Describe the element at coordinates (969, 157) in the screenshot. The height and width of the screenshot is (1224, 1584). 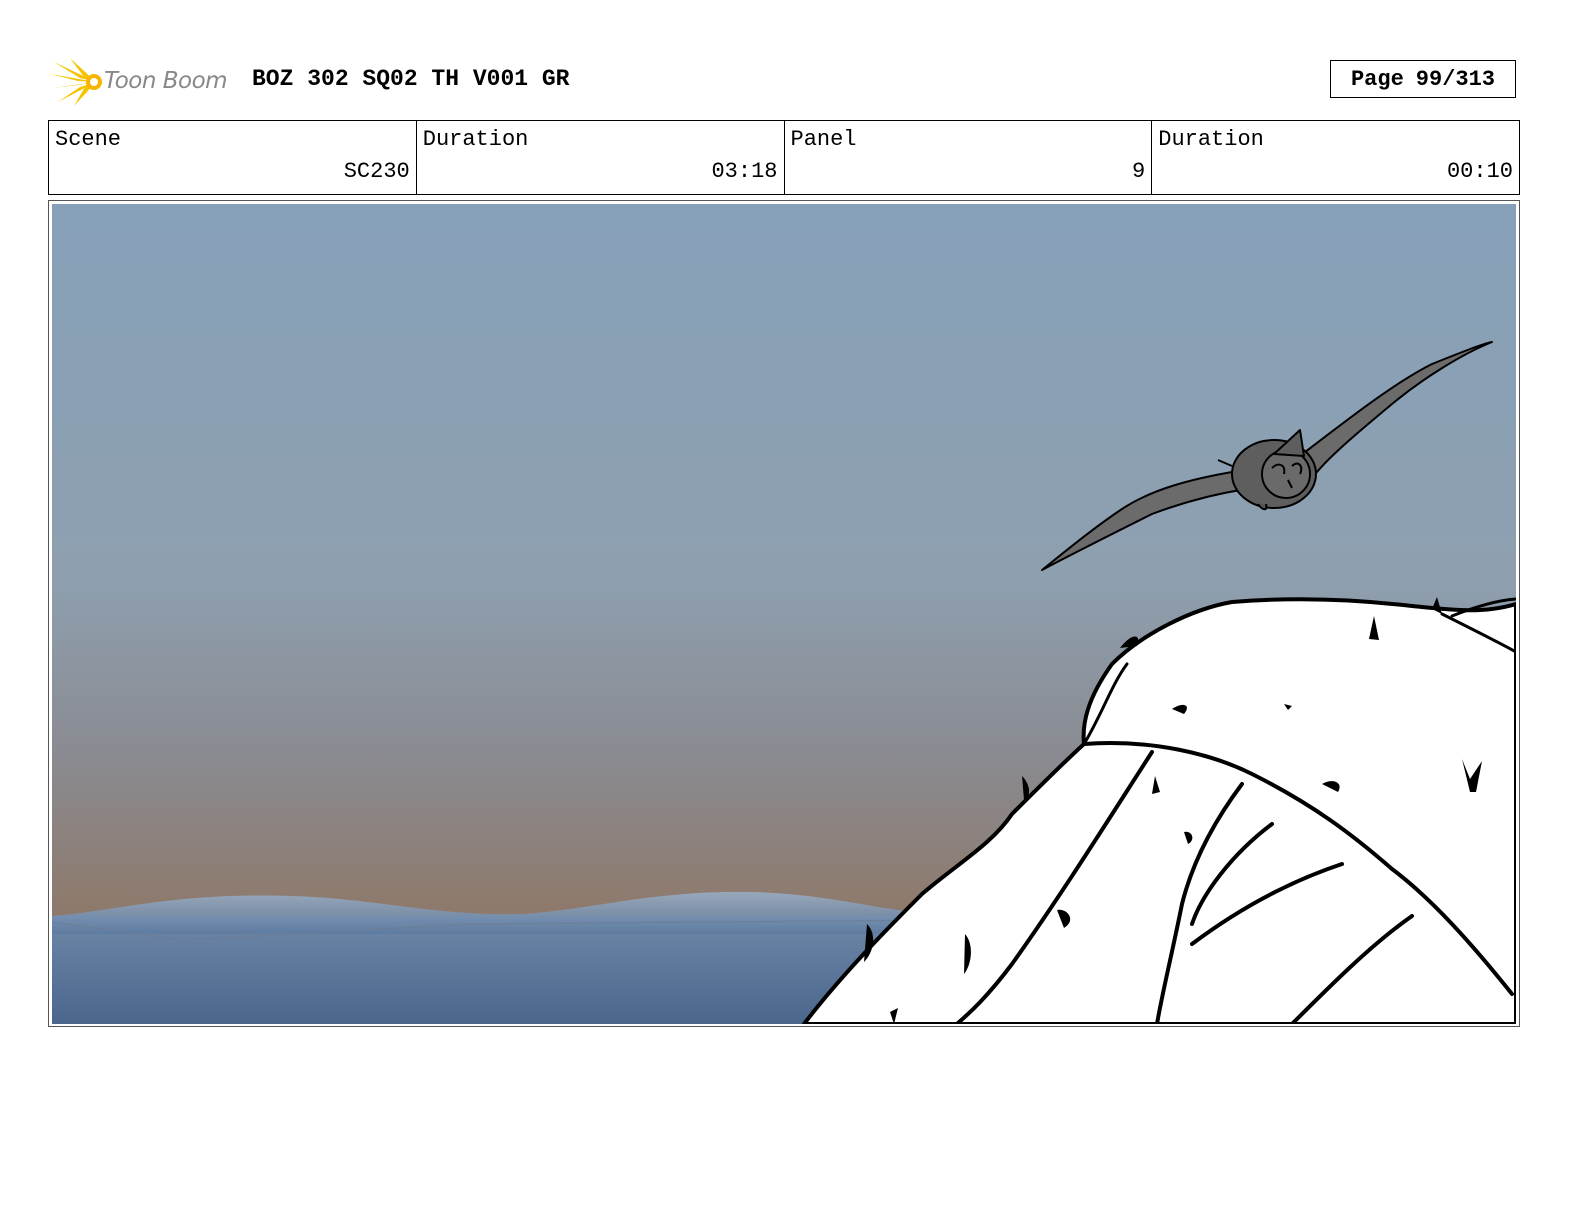
I see `panel-cell: Panel 9` at that location.